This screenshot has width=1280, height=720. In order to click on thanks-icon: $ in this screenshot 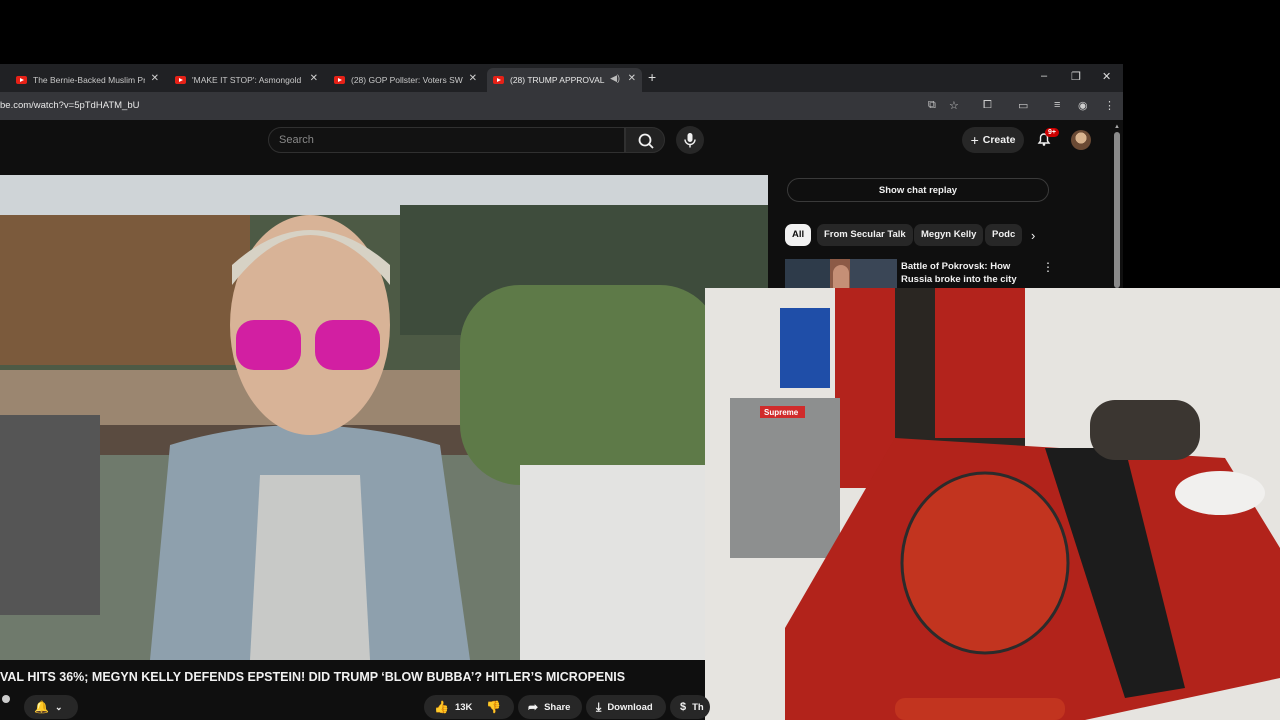, I will do `click(683, 707)`.